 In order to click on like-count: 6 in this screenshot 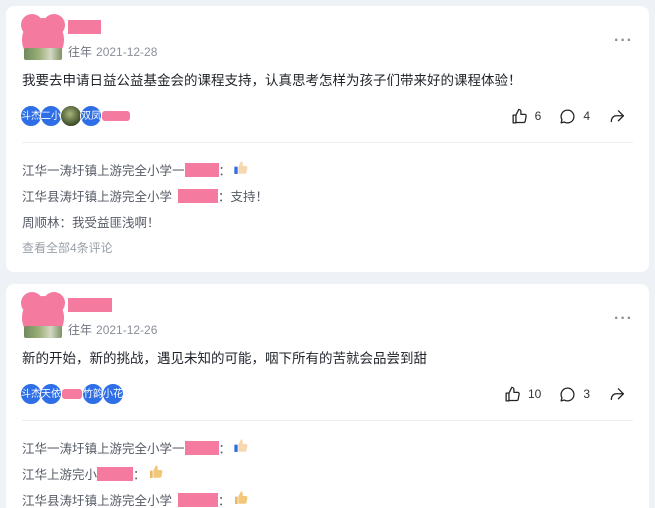, I will do `click(538, 116)`.